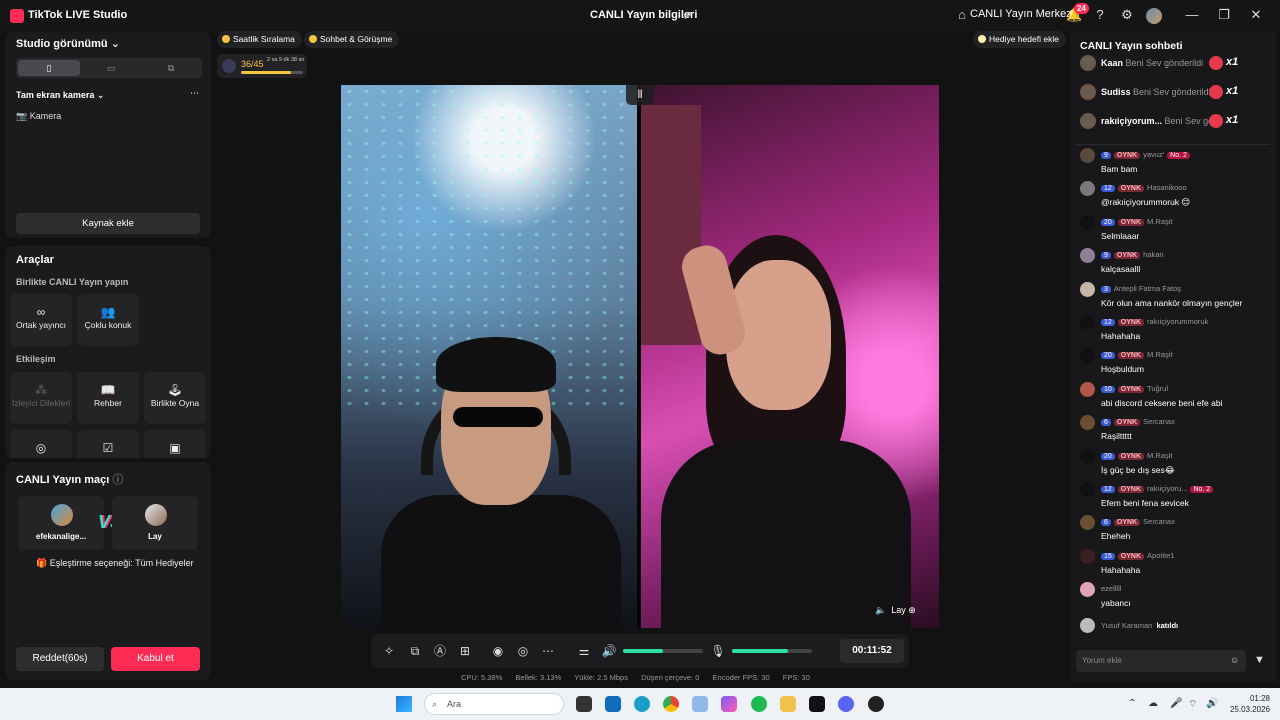 This screenshot has width=1280, height=720. I want to click on username: rakıiçiyorummoruk, so click(1177, 321).